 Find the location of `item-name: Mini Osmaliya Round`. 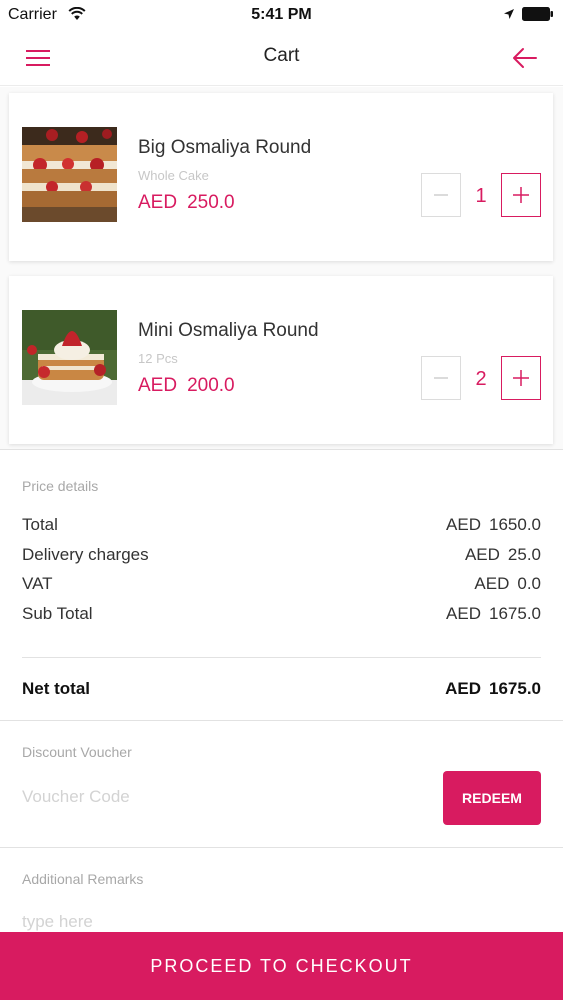

item-name: Mini Osmaliya Round is located at coordinates (228, 330).